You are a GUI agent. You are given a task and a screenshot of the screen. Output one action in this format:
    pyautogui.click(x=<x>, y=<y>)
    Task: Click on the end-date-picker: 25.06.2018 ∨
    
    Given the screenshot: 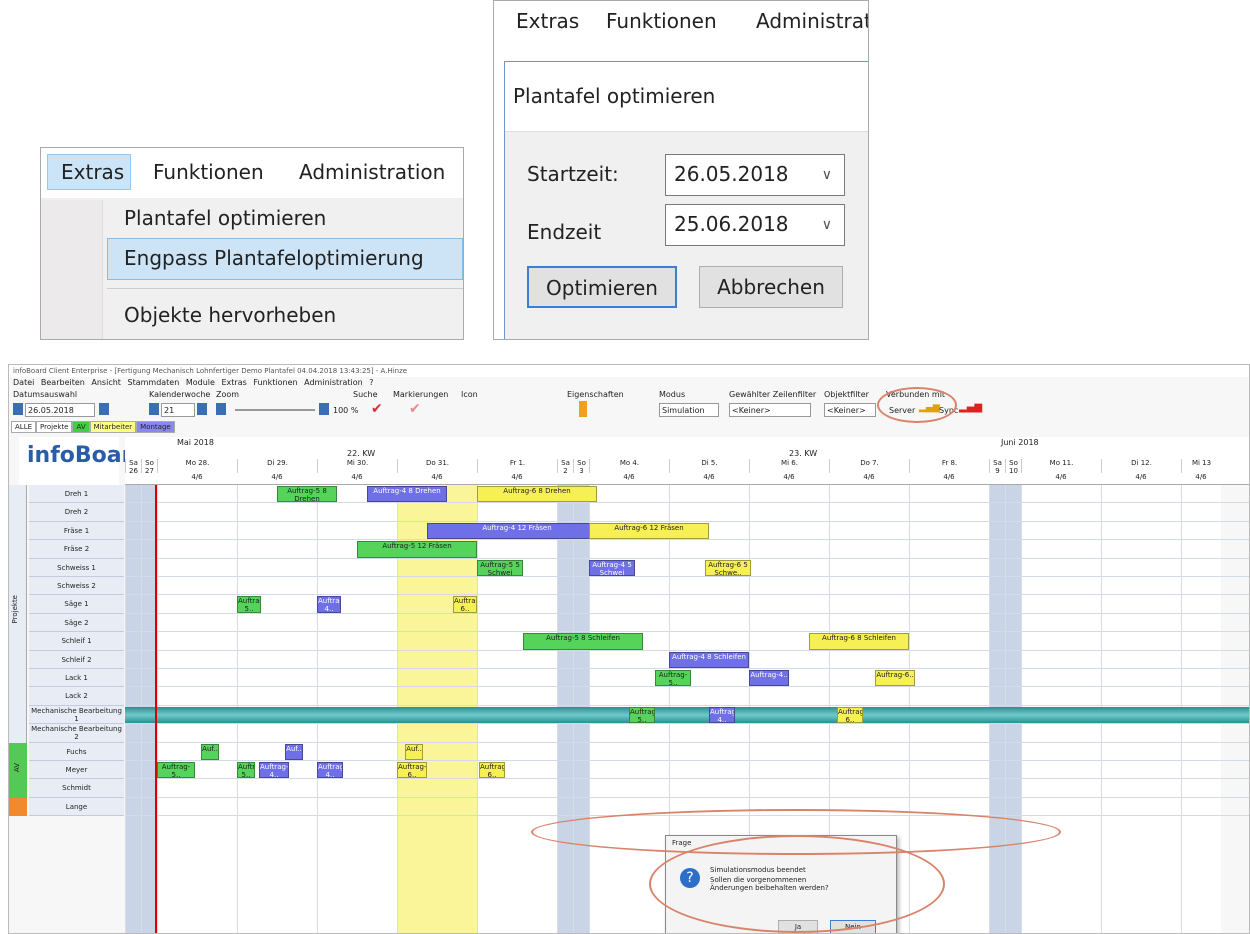 What is the action you would take?
    pyautogui.click(x=755, y=225)
    